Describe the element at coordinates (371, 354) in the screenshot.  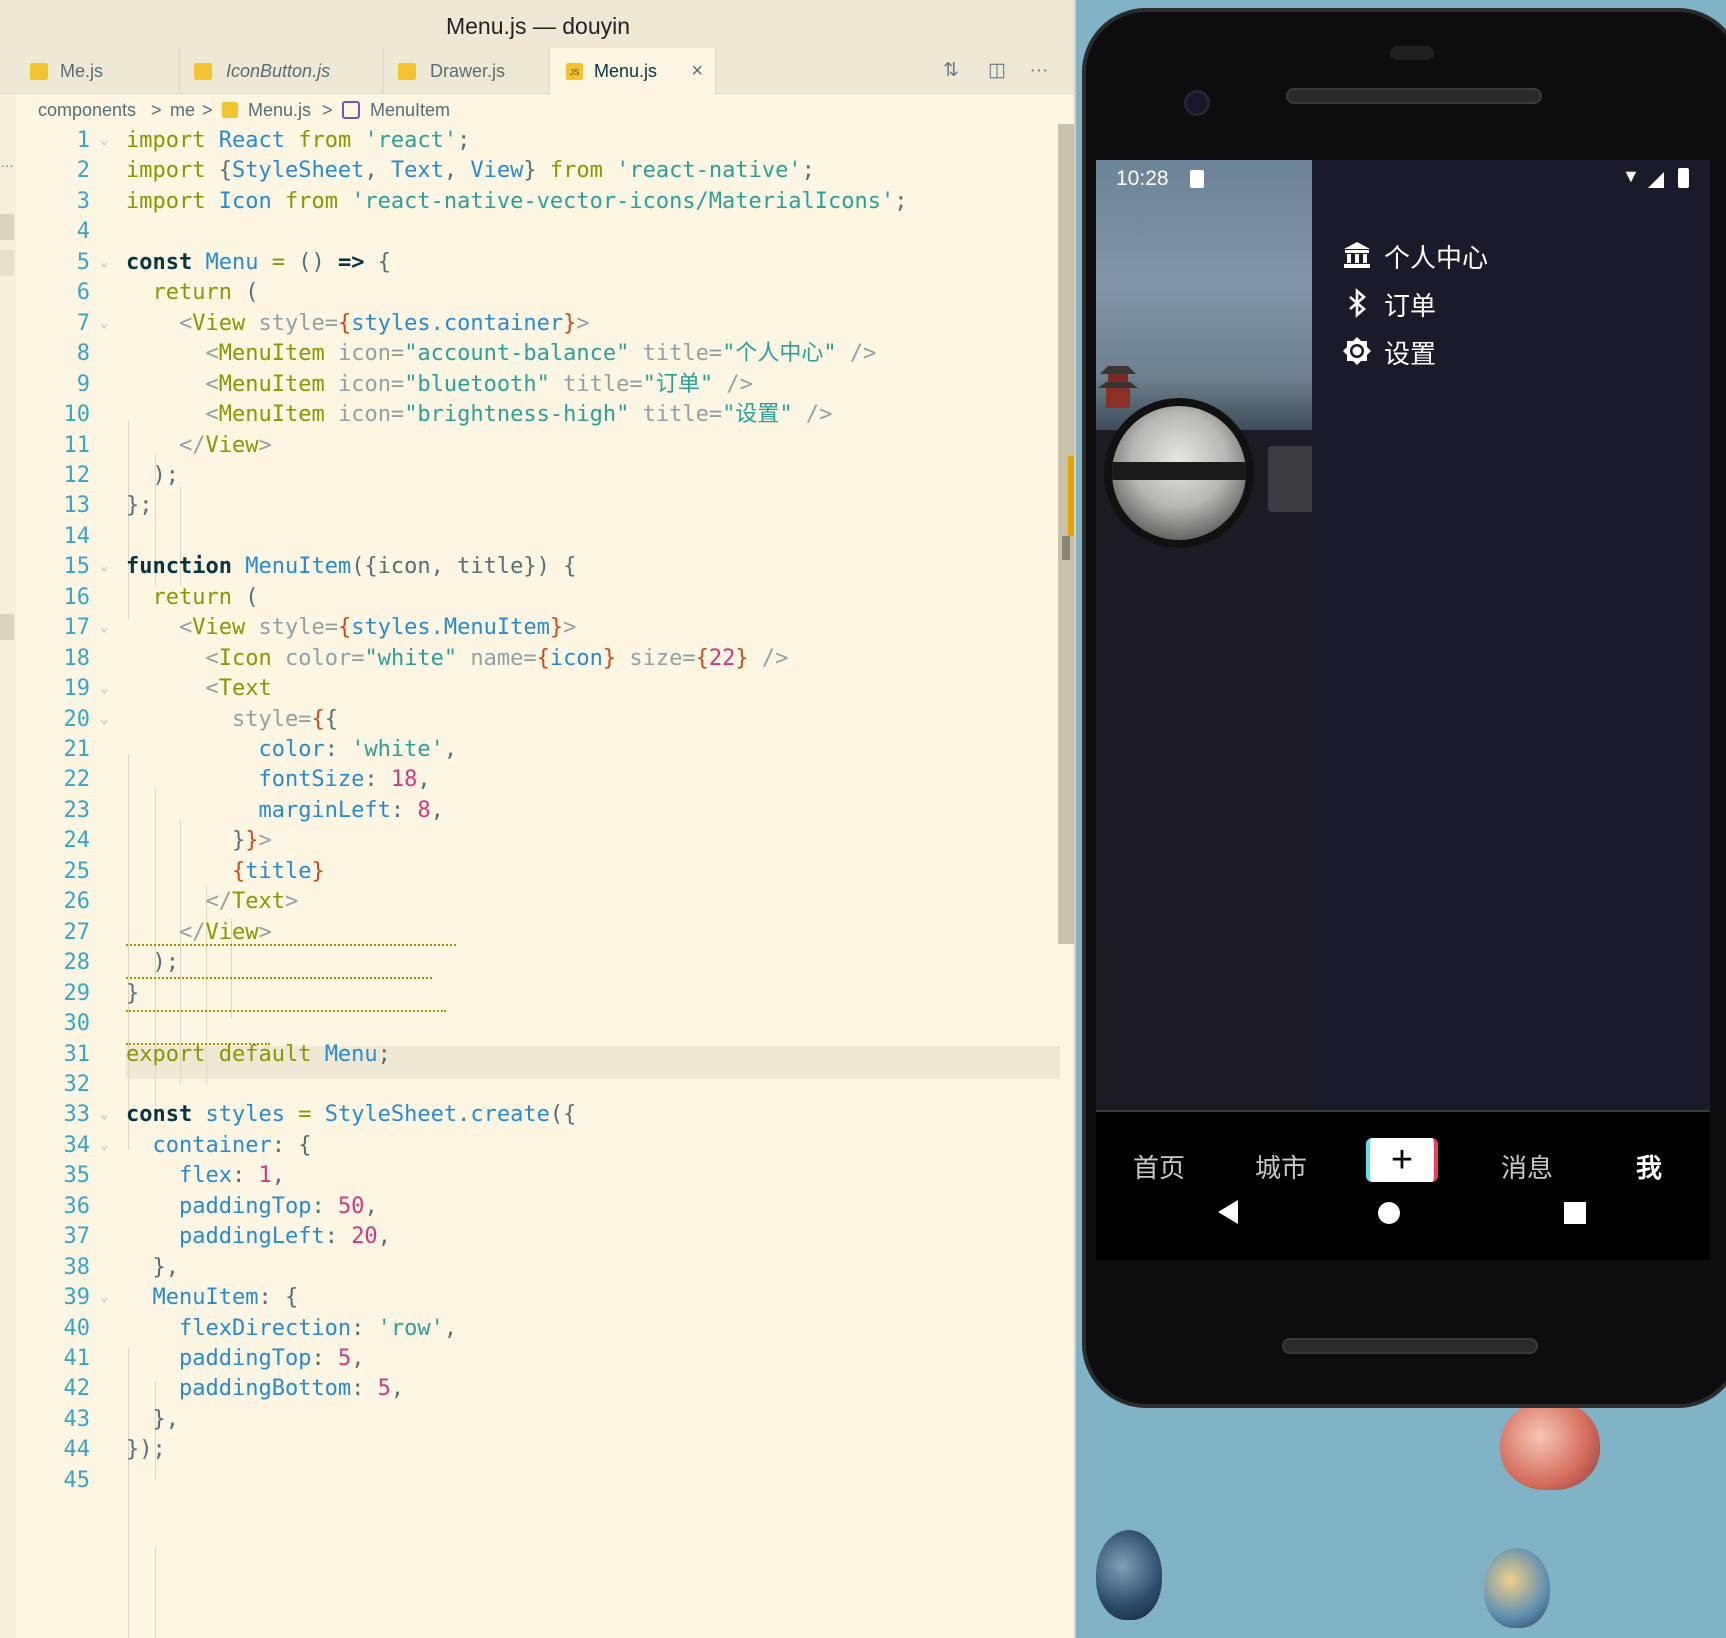
I see `code-token: icon=` at that location.